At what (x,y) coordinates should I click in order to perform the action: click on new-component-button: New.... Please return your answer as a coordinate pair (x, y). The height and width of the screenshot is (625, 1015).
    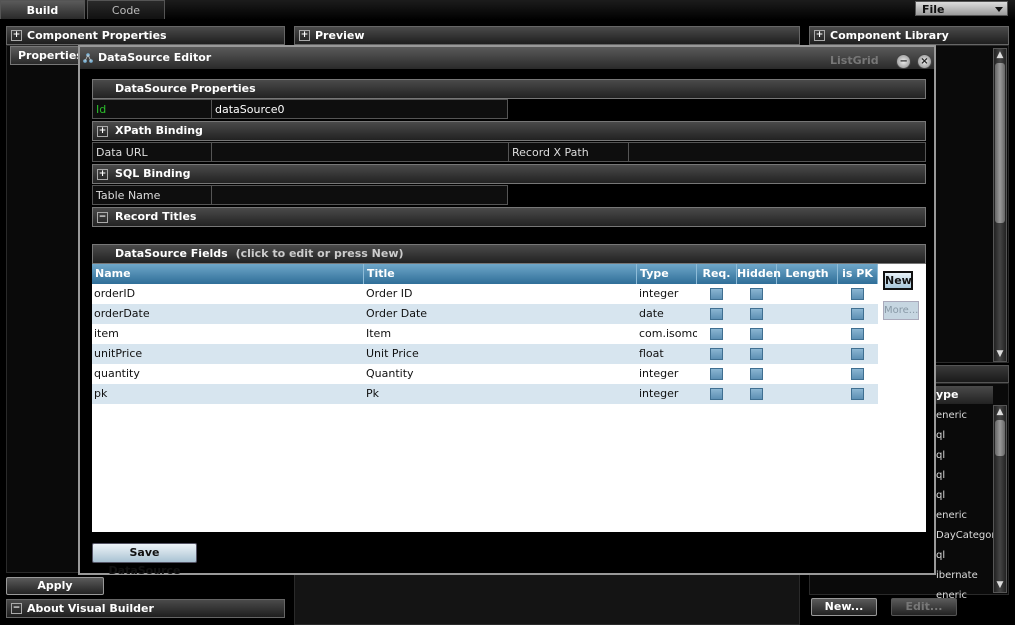
    Looking at the image, I should click on (844, 607).